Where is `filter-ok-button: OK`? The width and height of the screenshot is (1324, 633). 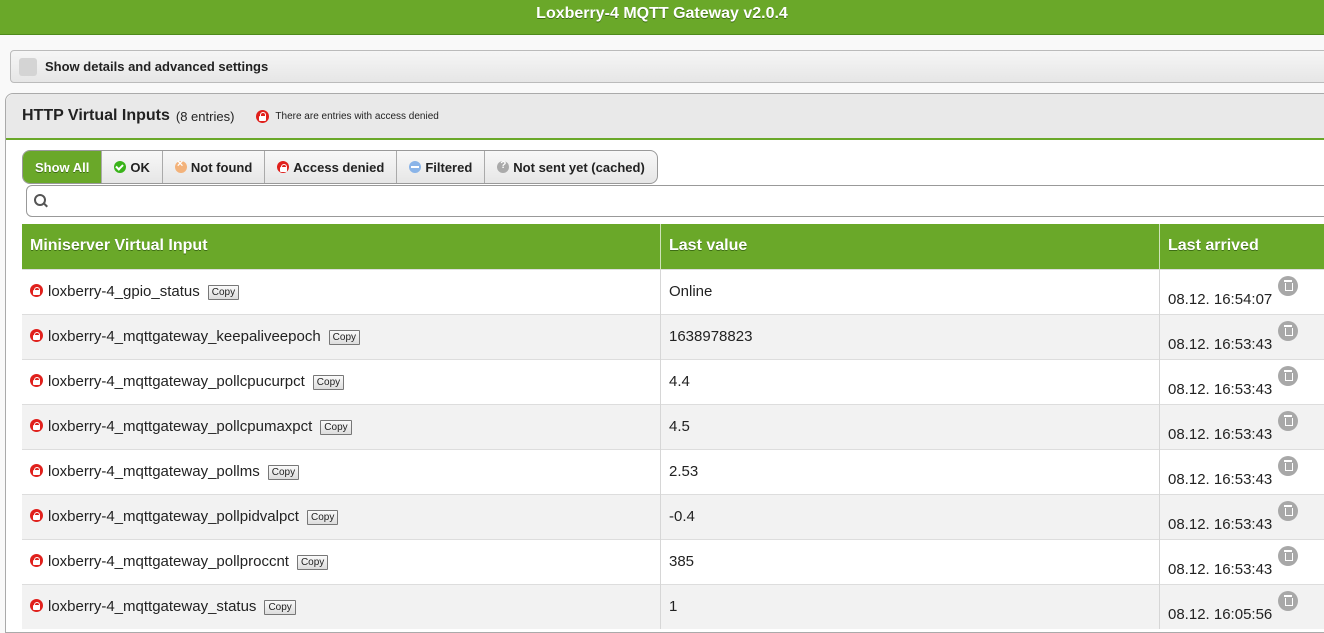 filter-ok-button: OK is located at coordinates (132, 167).